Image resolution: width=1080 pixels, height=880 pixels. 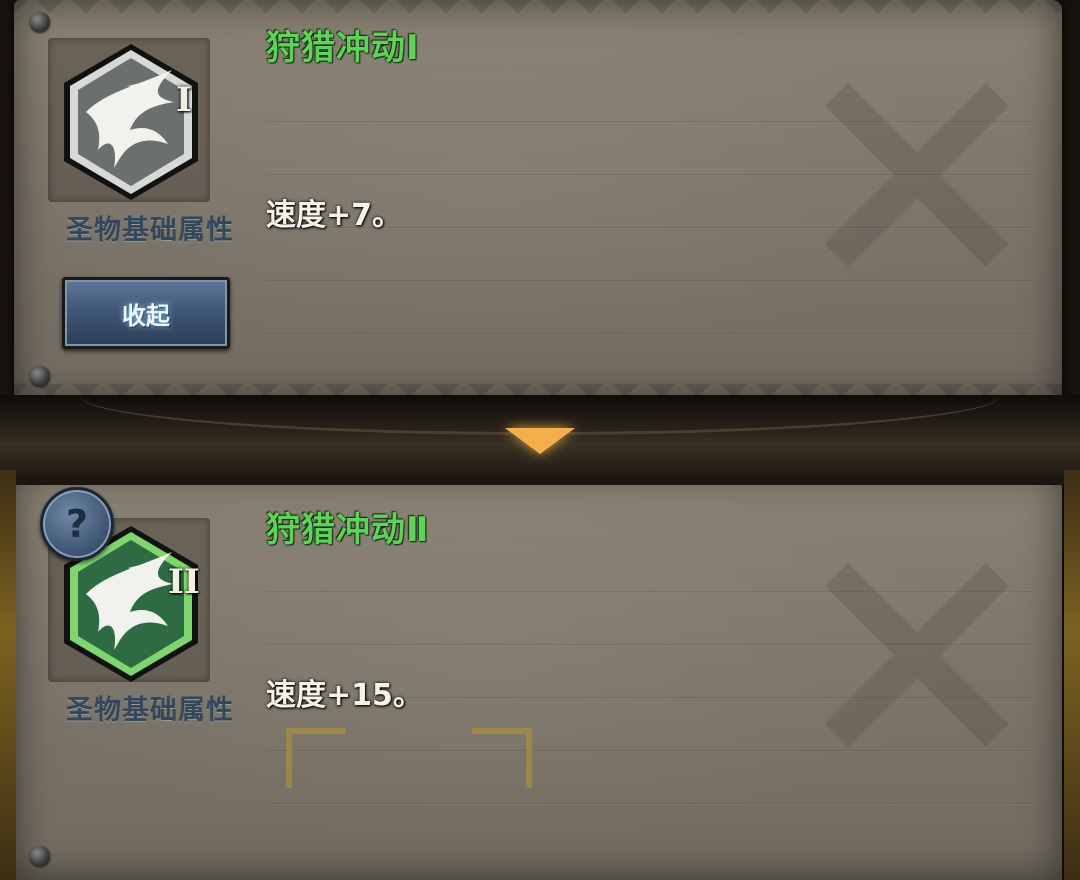 What do you see at coordinates (334, 215) in the screenshot?
I see `tier-1-effect: 速度+7。` at bounding box center [334, 215].